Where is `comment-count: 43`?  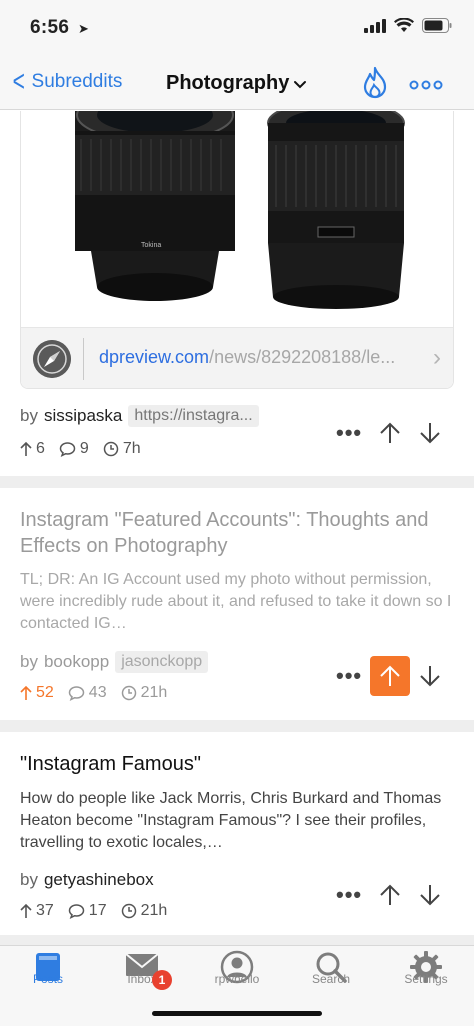 comment-count: 43 is located at coordinates (87, 693).